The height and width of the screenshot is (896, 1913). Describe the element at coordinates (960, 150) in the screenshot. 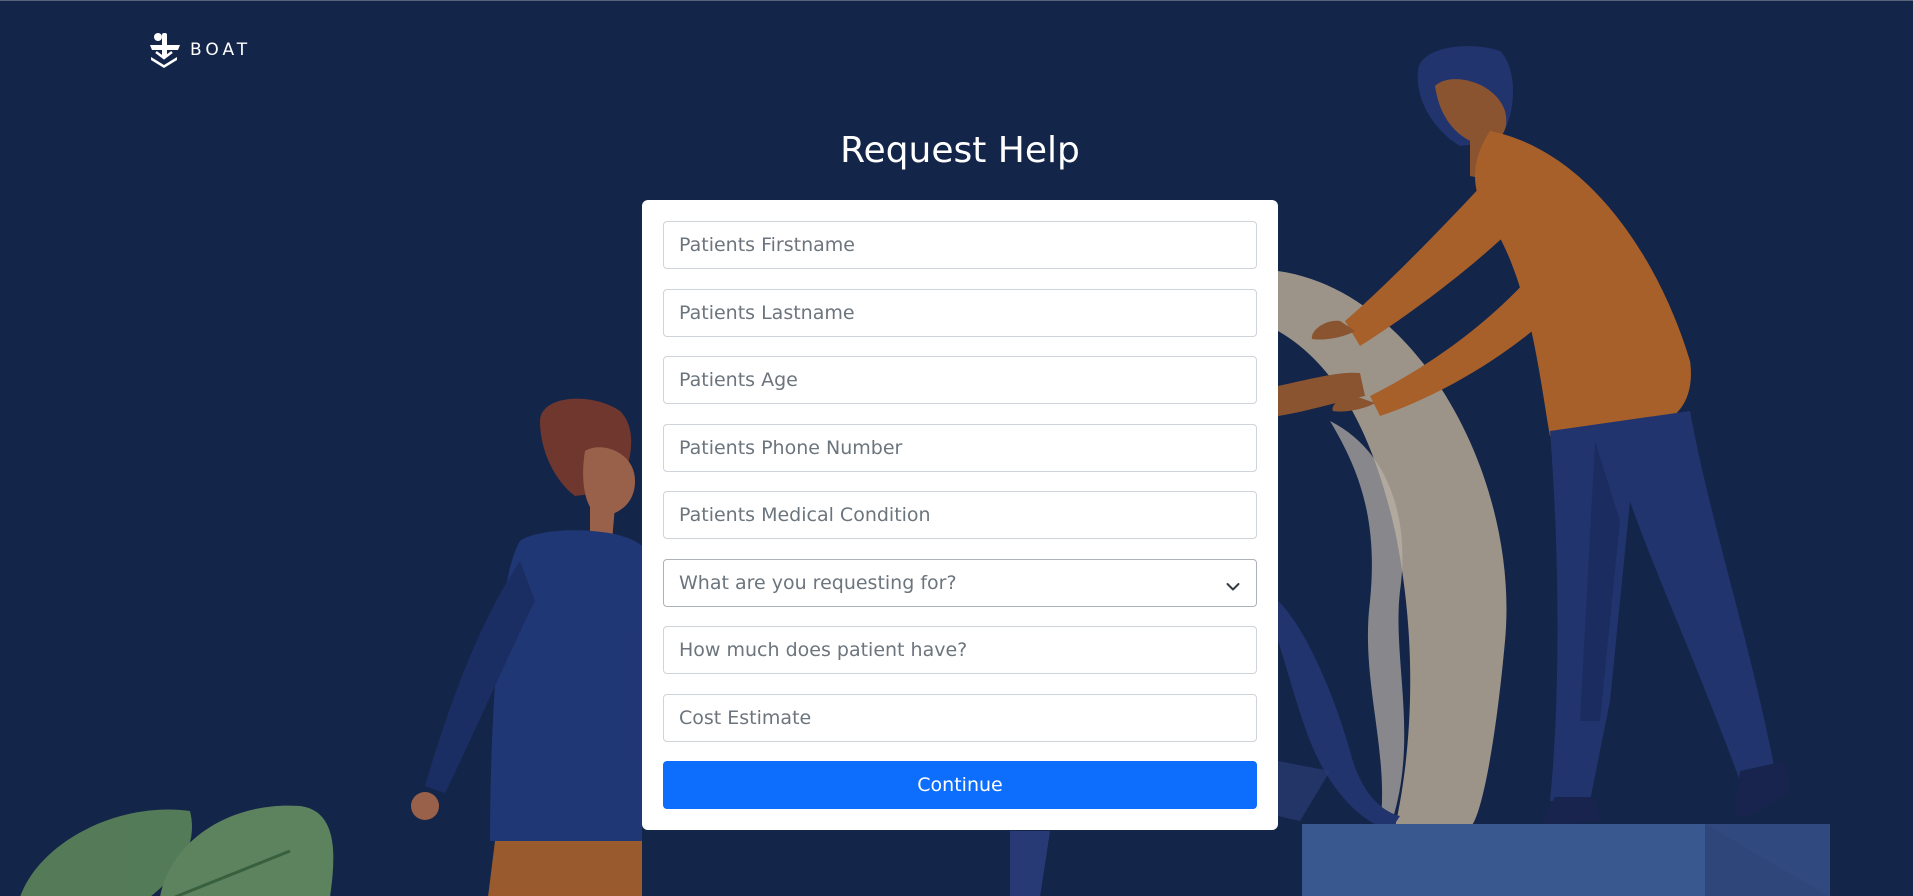

I see `page-title: Request Help` at that location.